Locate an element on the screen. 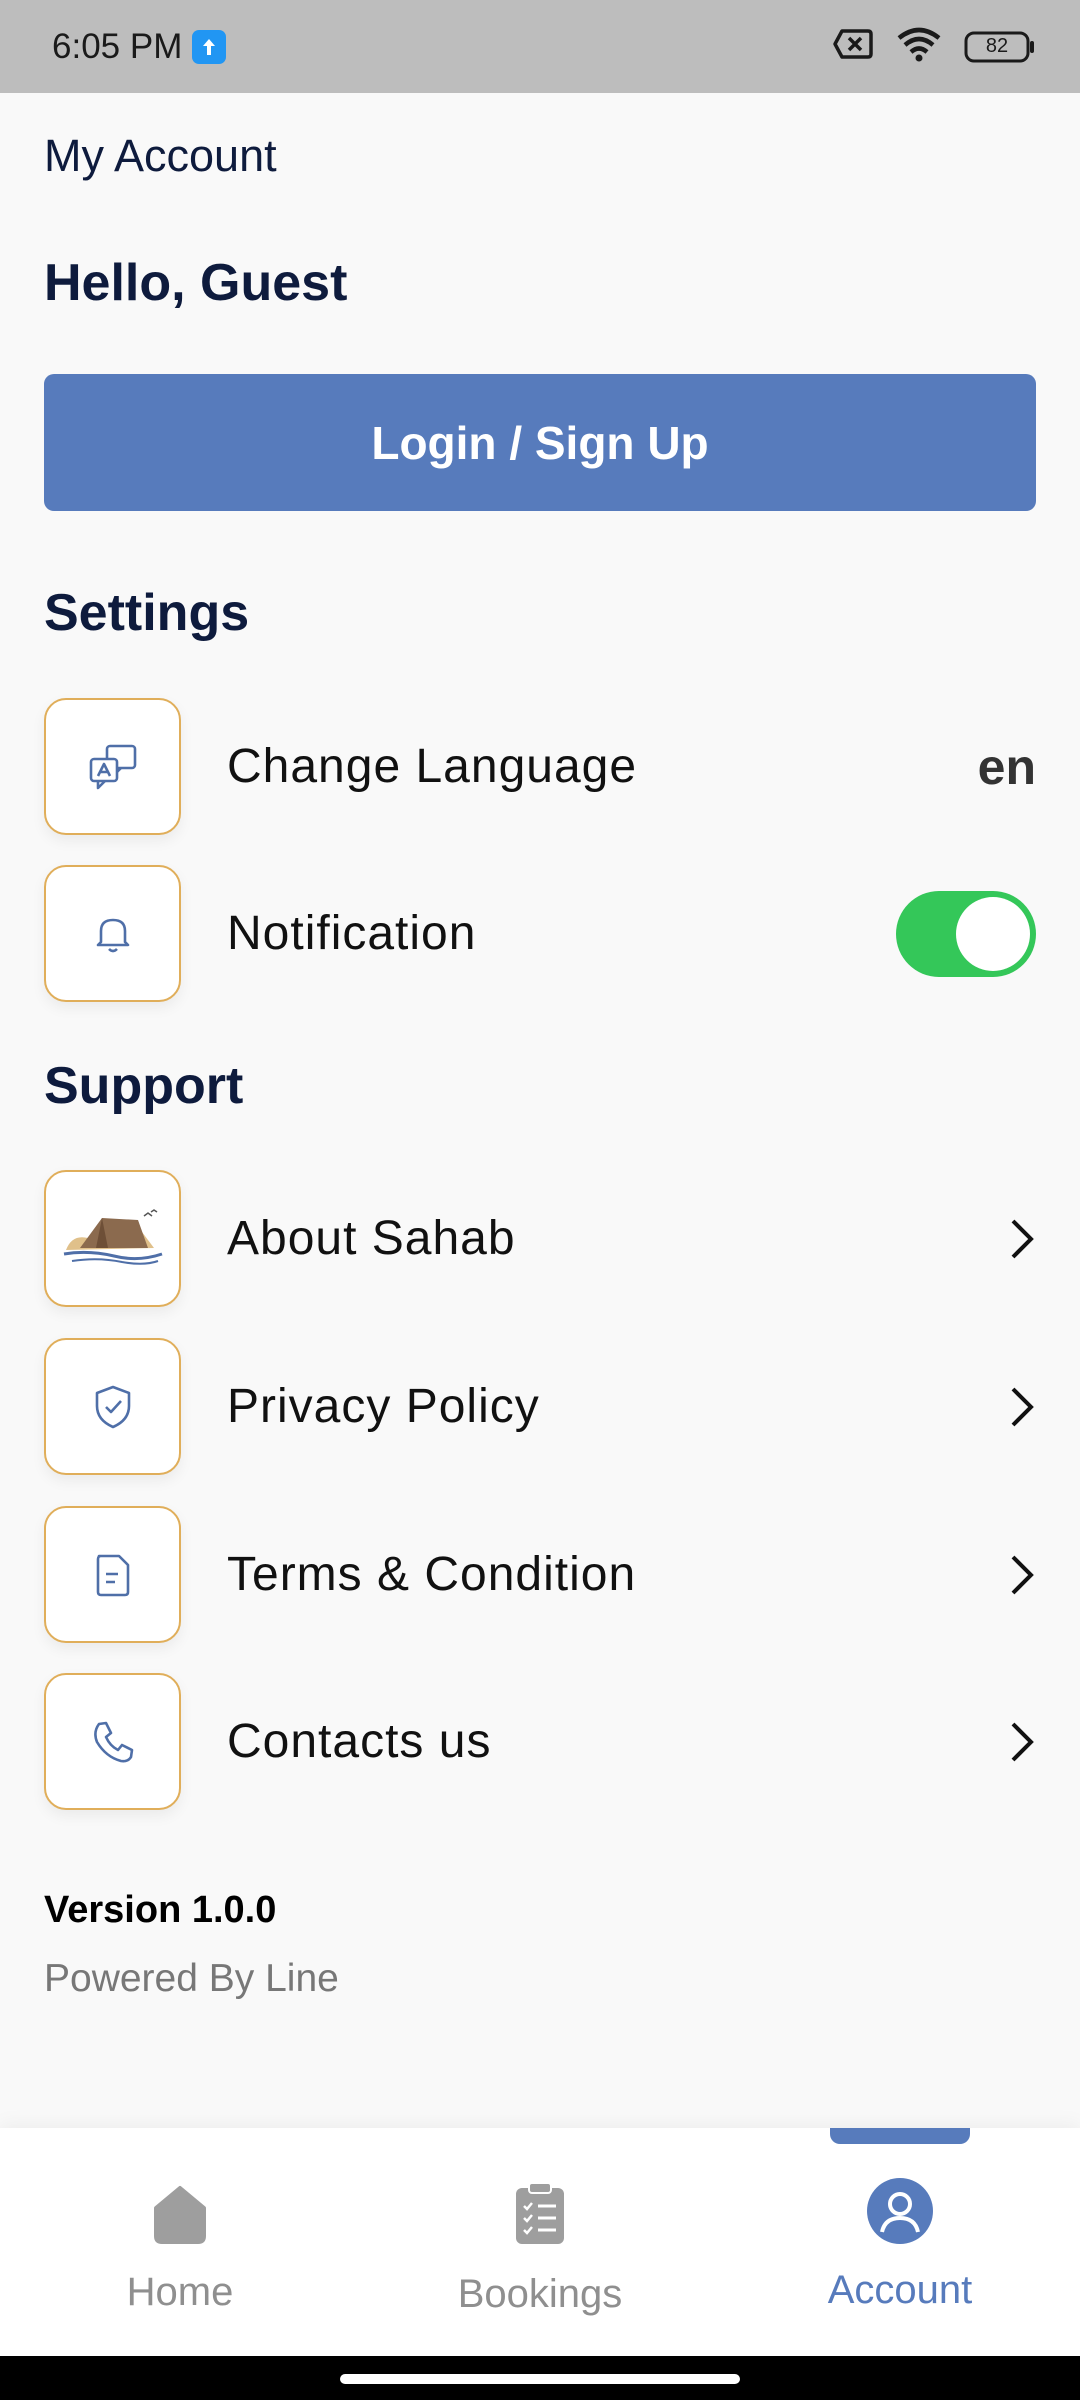 The width and height of the screenshot is (1080, 2400). contacts-us-row: Contacts us is located at coordinates (540, 1741).